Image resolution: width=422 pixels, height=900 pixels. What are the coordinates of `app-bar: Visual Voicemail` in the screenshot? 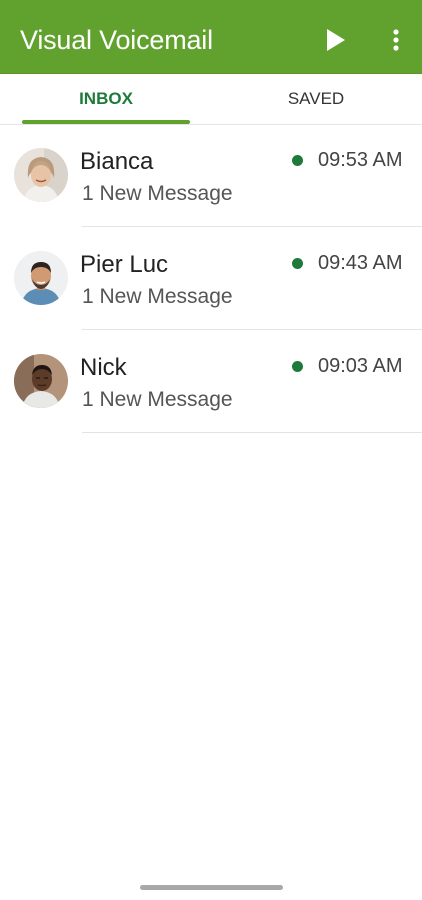 It's located at (211, 37).